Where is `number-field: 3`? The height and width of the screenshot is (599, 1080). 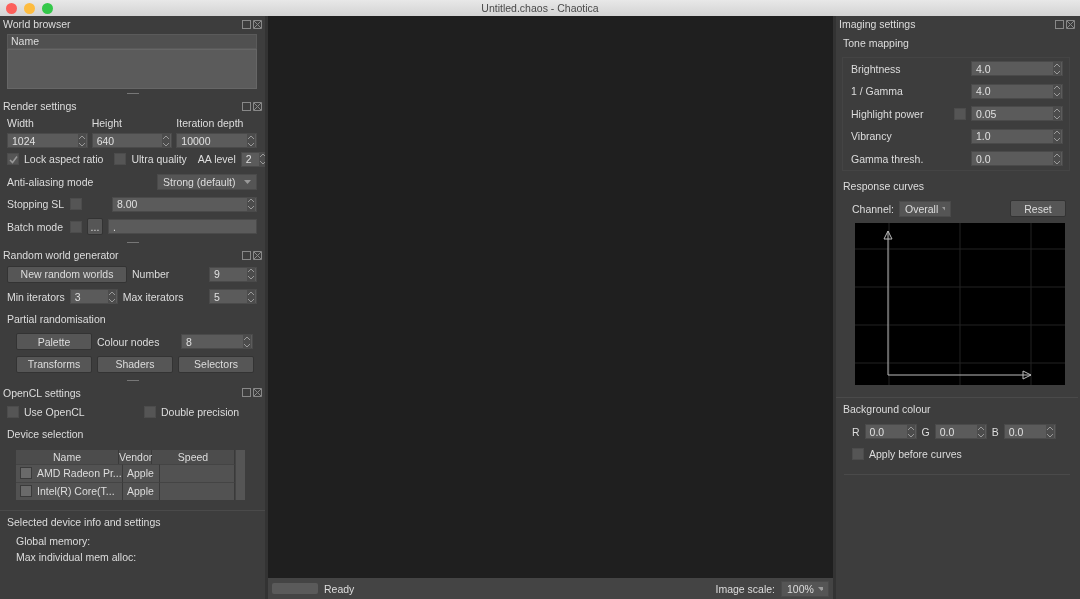
number-field: 3 is located at coordinates (93, 297).